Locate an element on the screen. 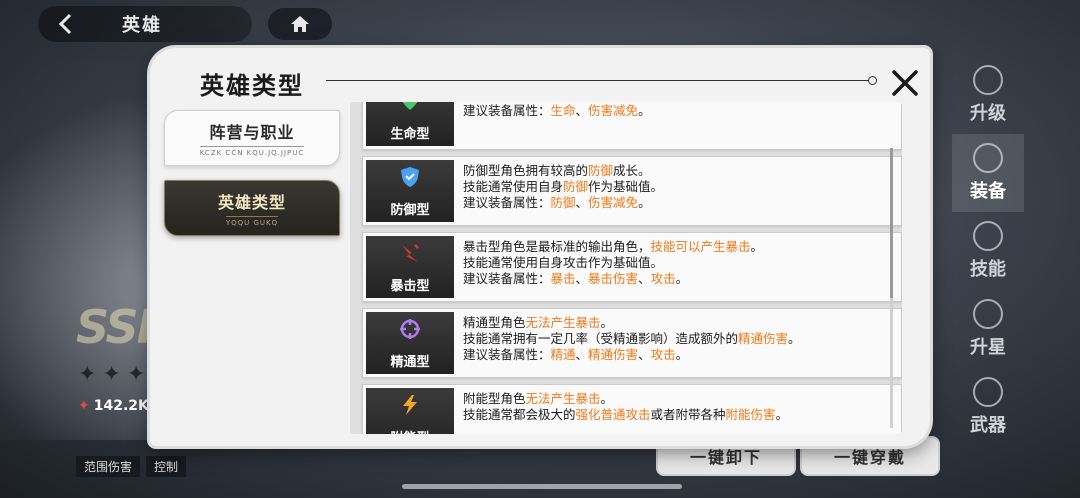 The height and width of the screenshot is (498, 1080). description-line: 技能通常使用自身攻击作为基础值。 is located at coordinates (613, 263).